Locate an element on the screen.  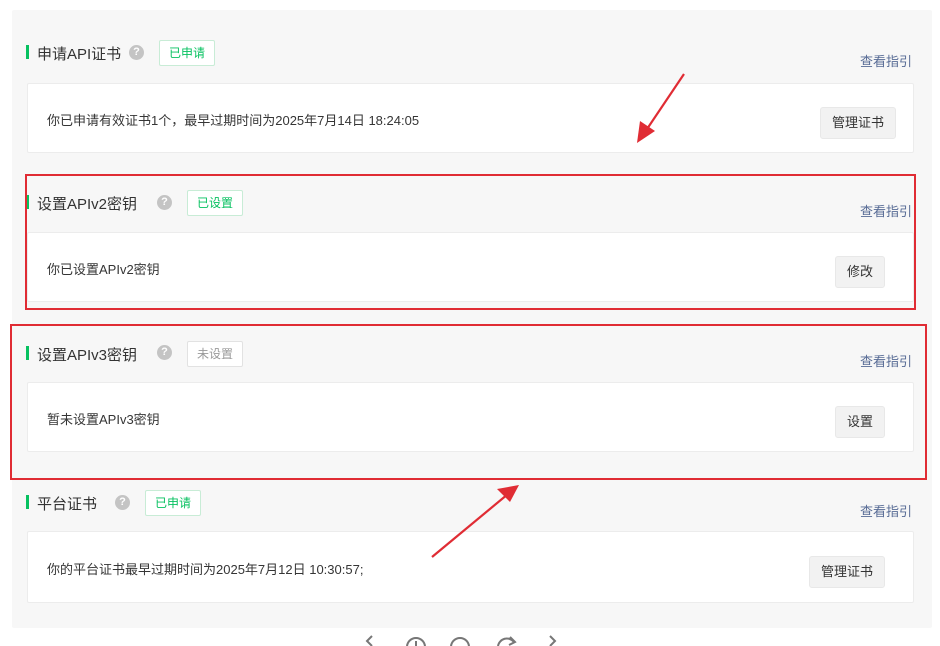
section-title: 申请API证书 is located at coordinates (79, 54).